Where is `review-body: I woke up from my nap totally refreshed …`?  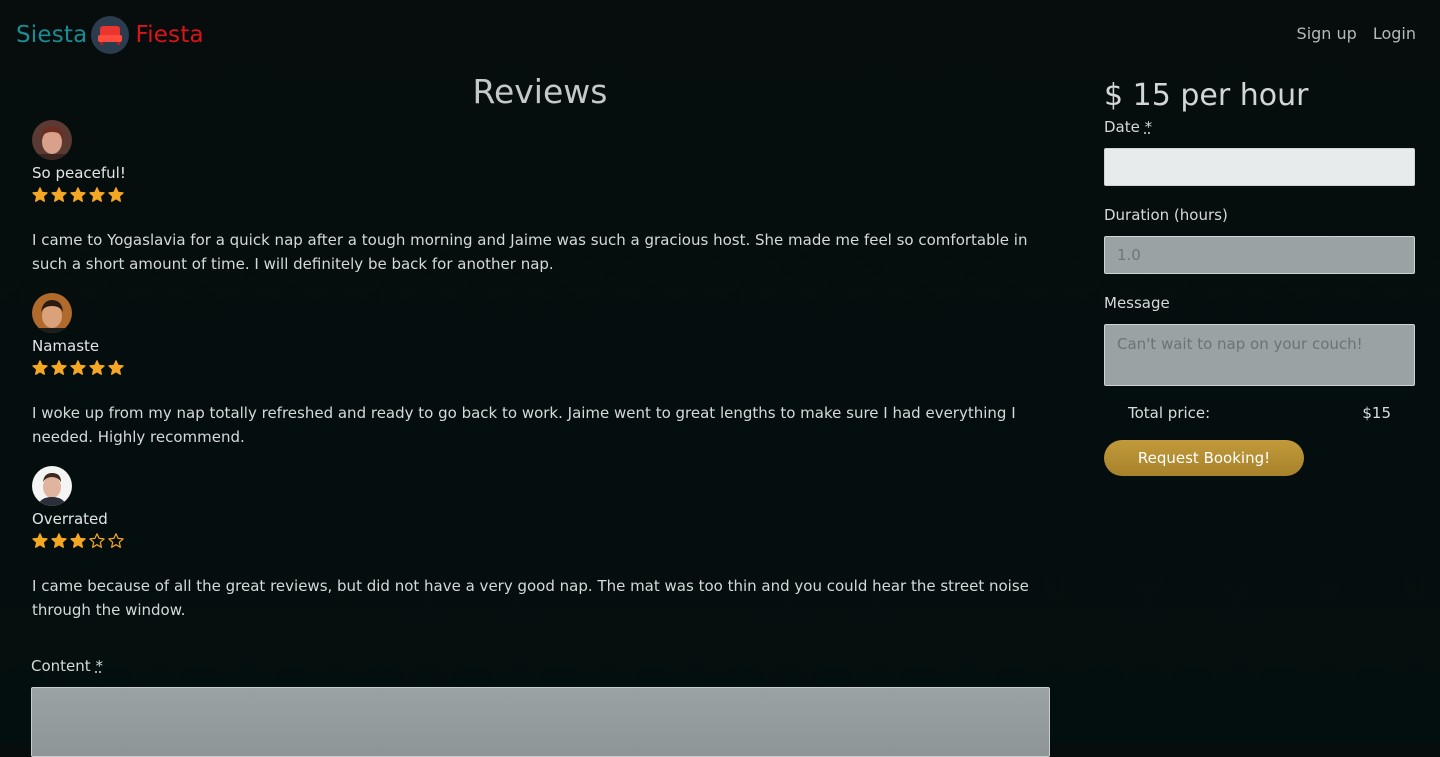 review-body: I woke up from my nap totally refreshed … is located at coordinates (524, 425).